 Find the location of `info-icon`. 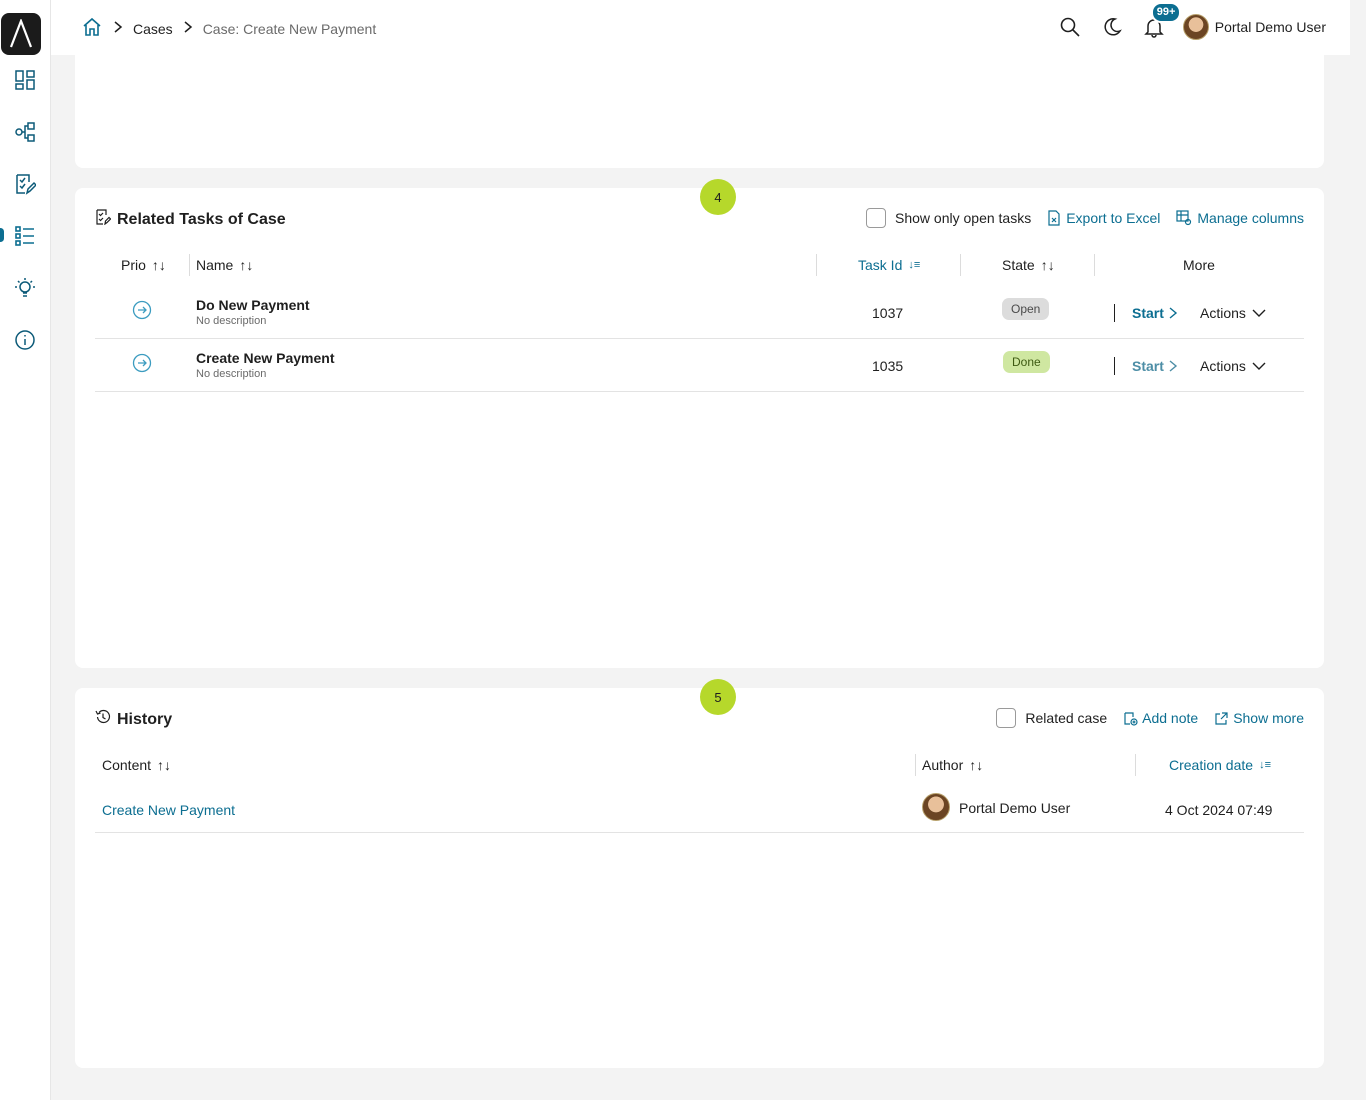

info-icon is located at coordinates (25, 340).